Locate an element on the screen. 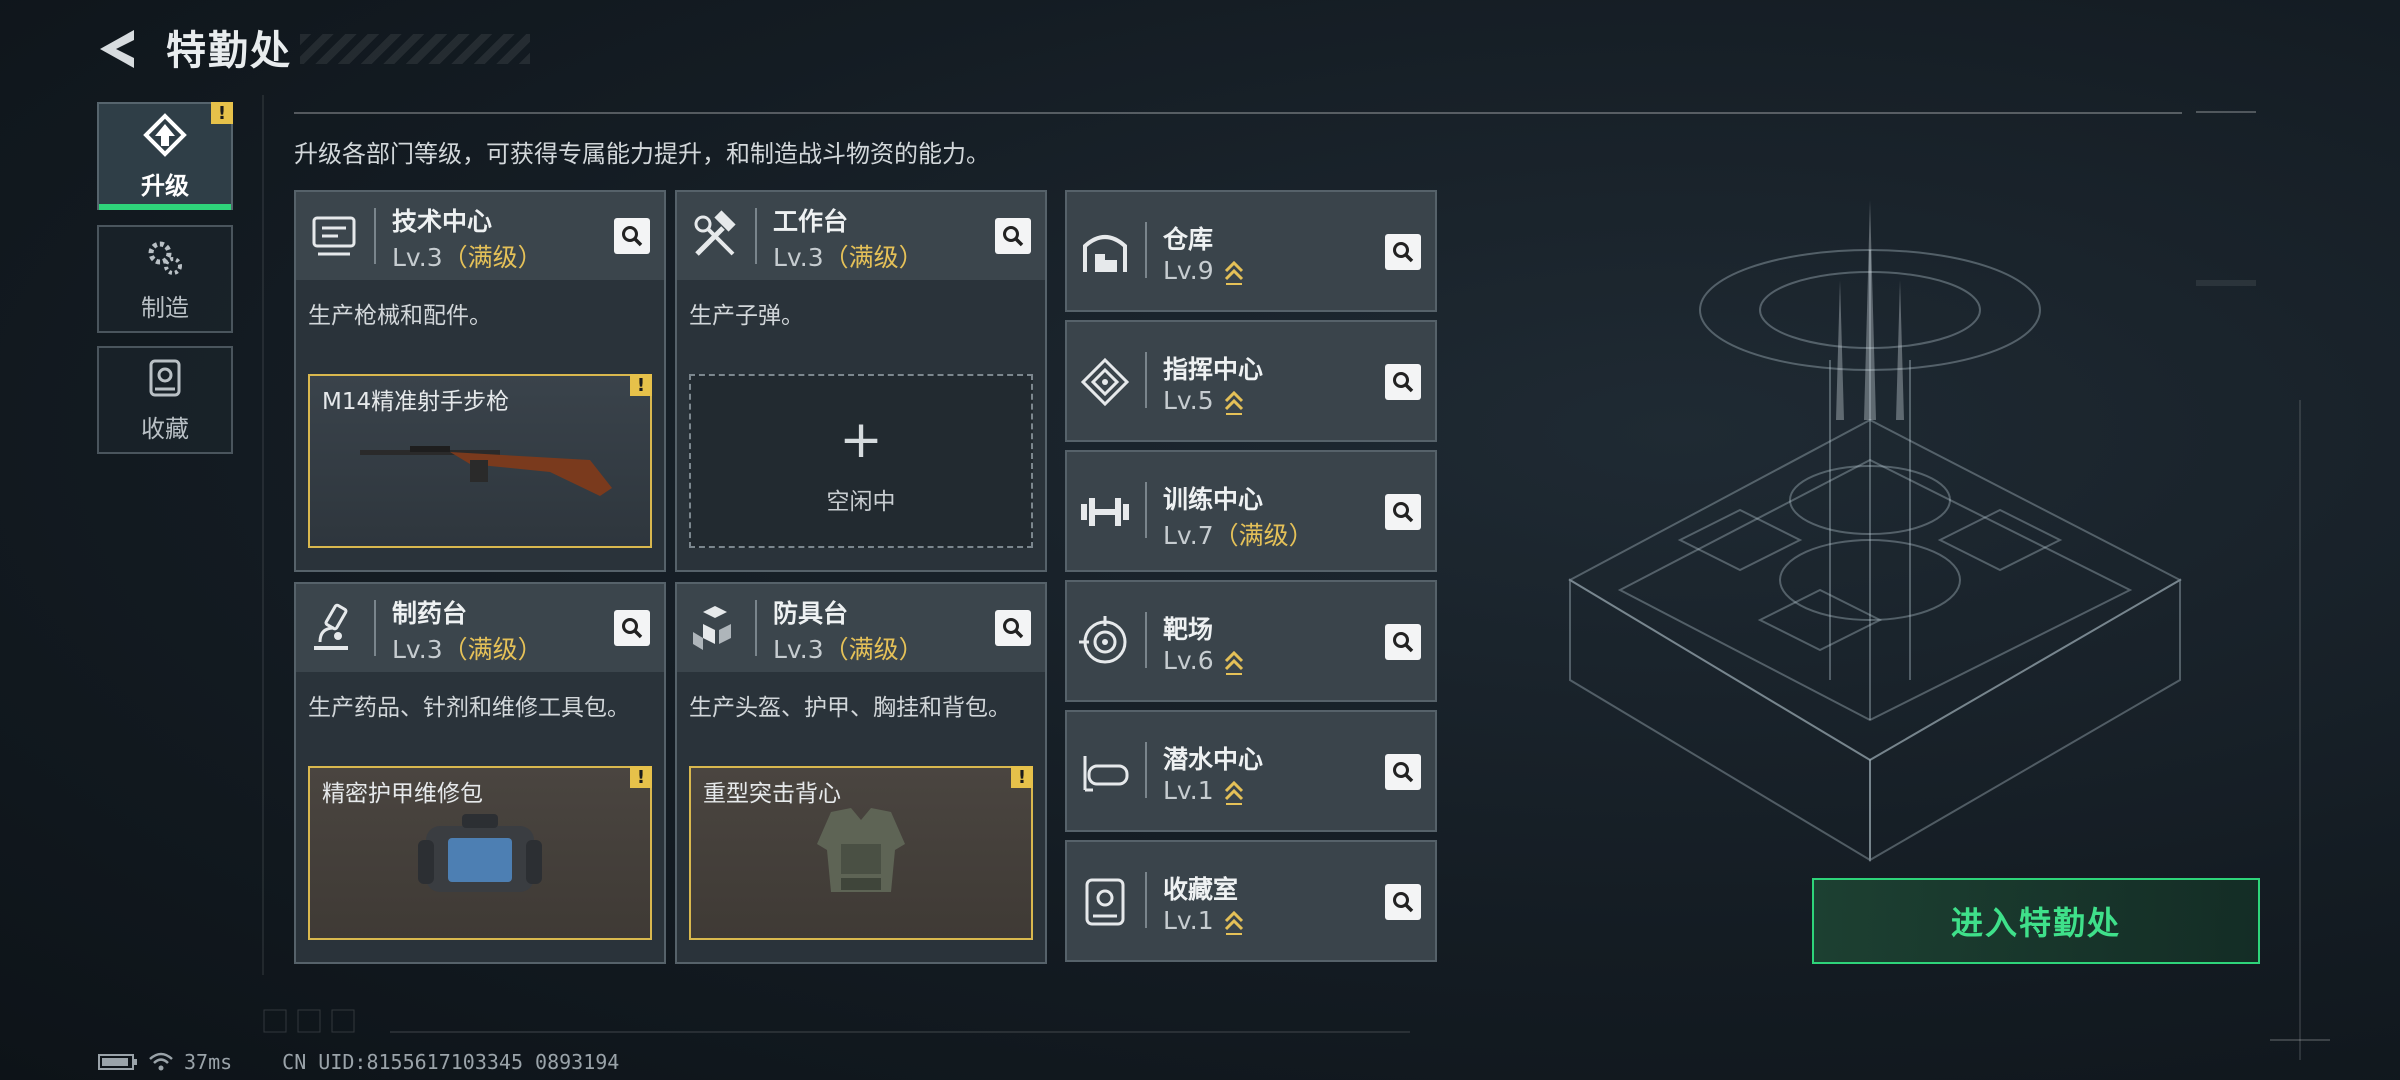 This screenshot has width=2400, height=1080. facility-level: Lv.1 is located at coordinates (1203, 920).